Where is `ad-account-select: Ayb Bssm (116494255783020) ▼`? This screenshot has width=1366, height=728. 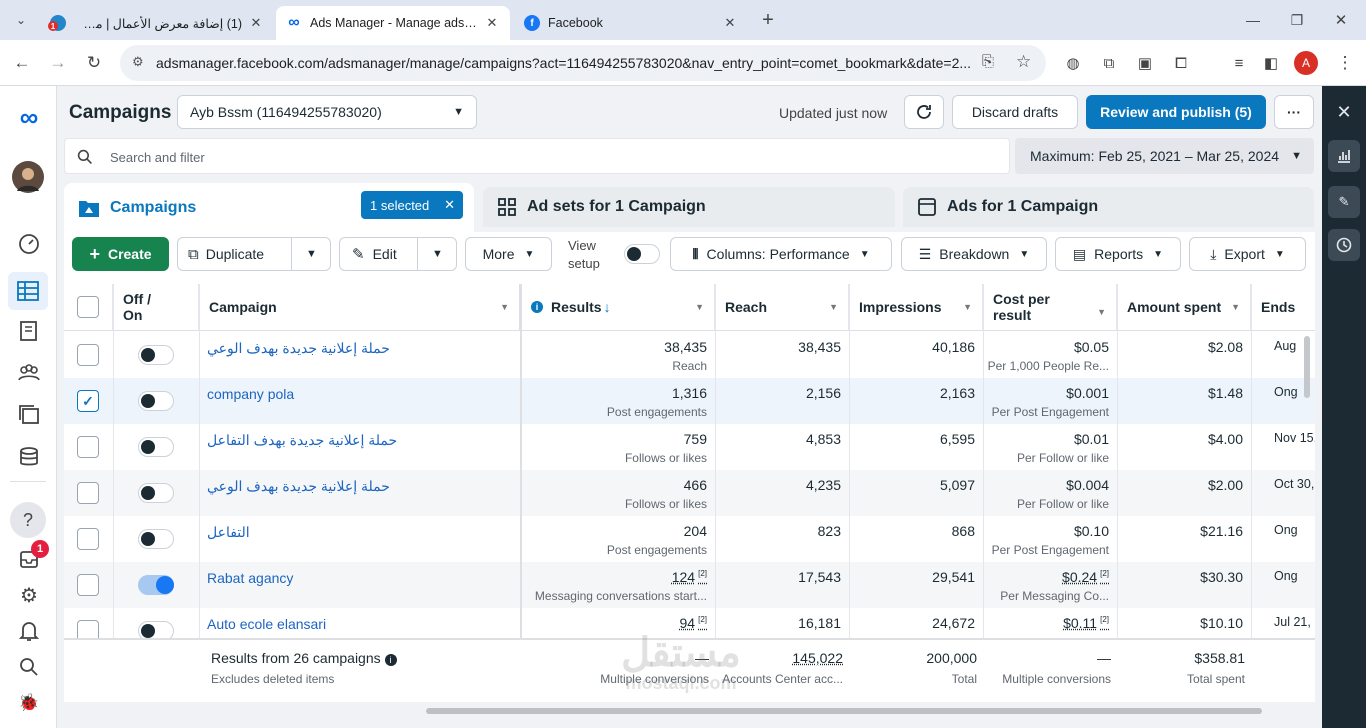 ad-account-select: Ayb Bssm (116494255783020) ▼ is located at coordinates (327, 112).